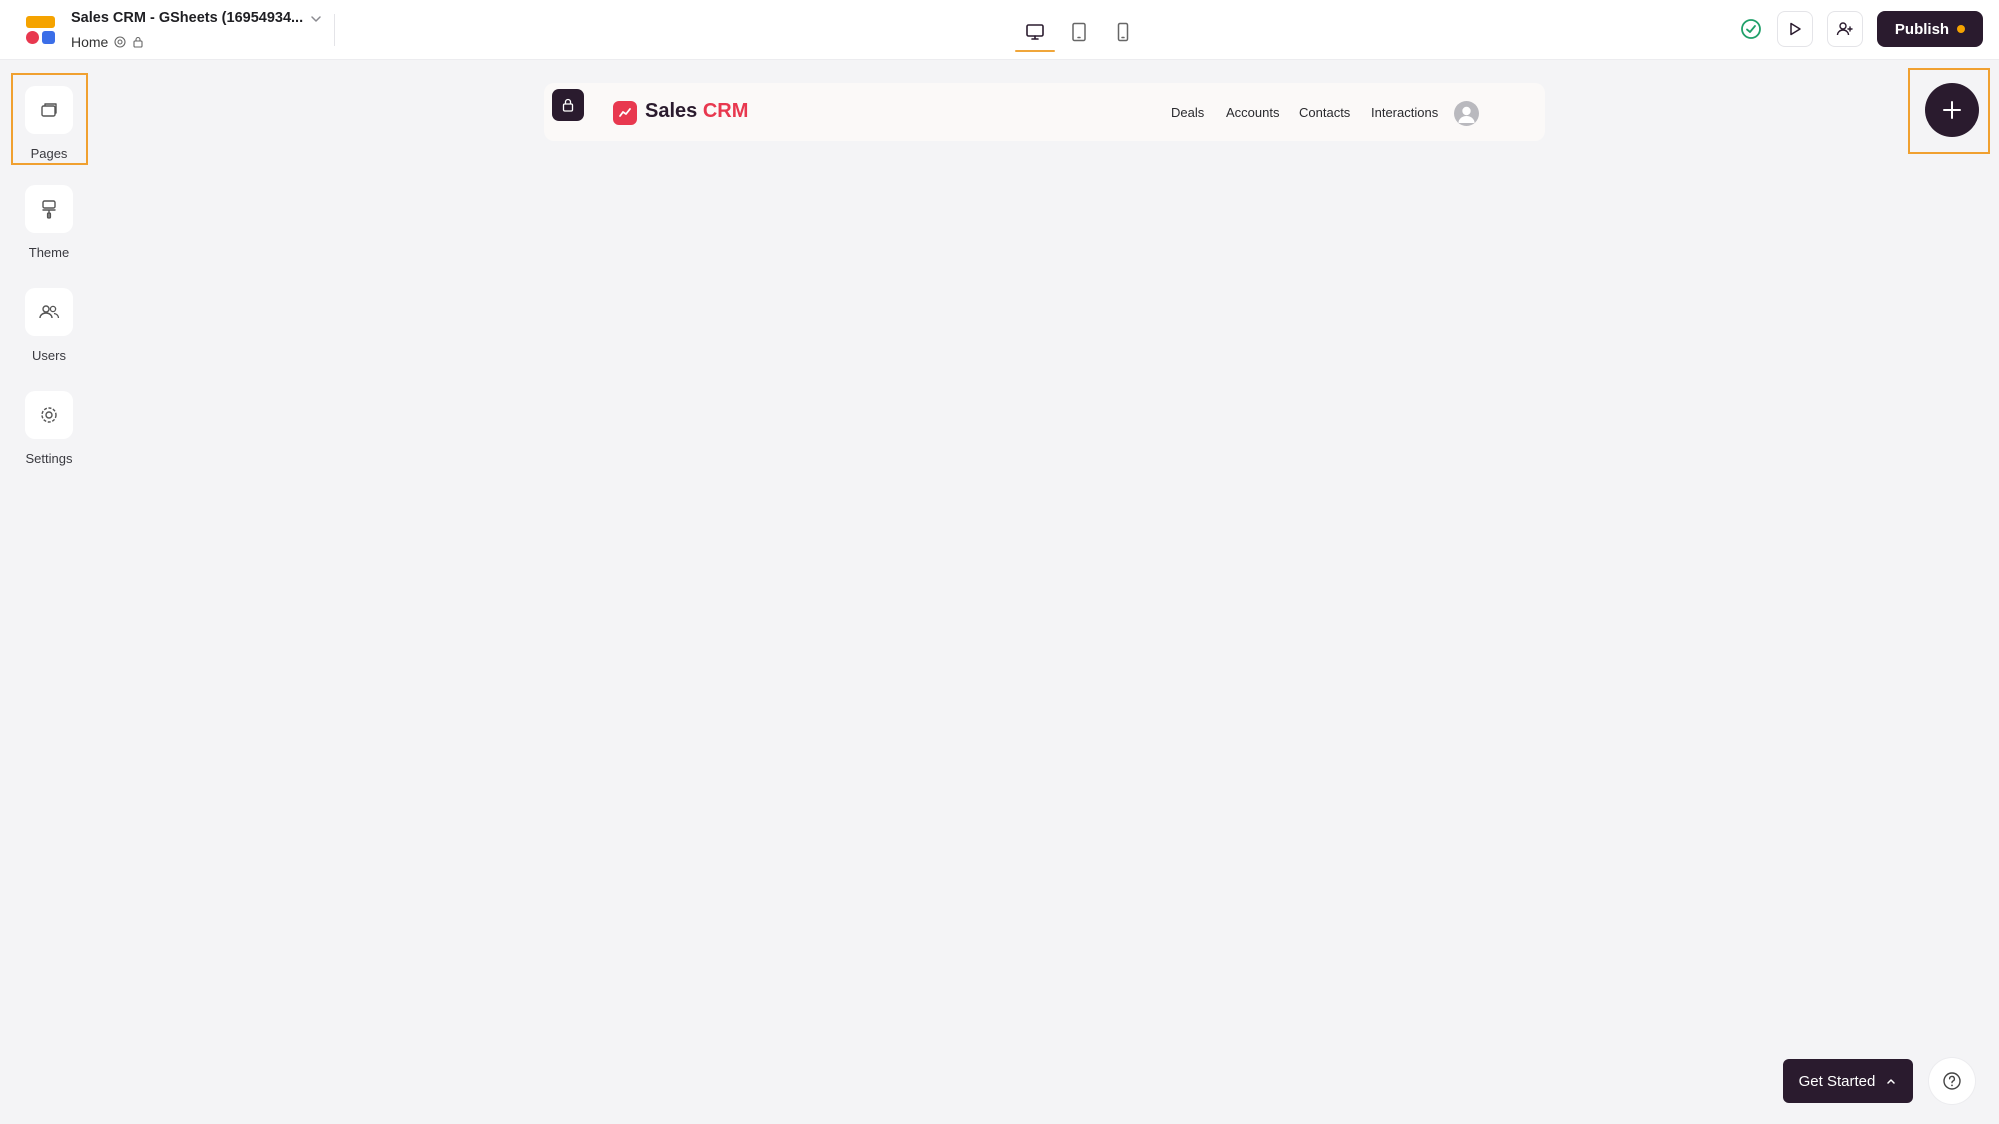  I want to click on sidebar-item-theme: Theme, so click(49, 222).